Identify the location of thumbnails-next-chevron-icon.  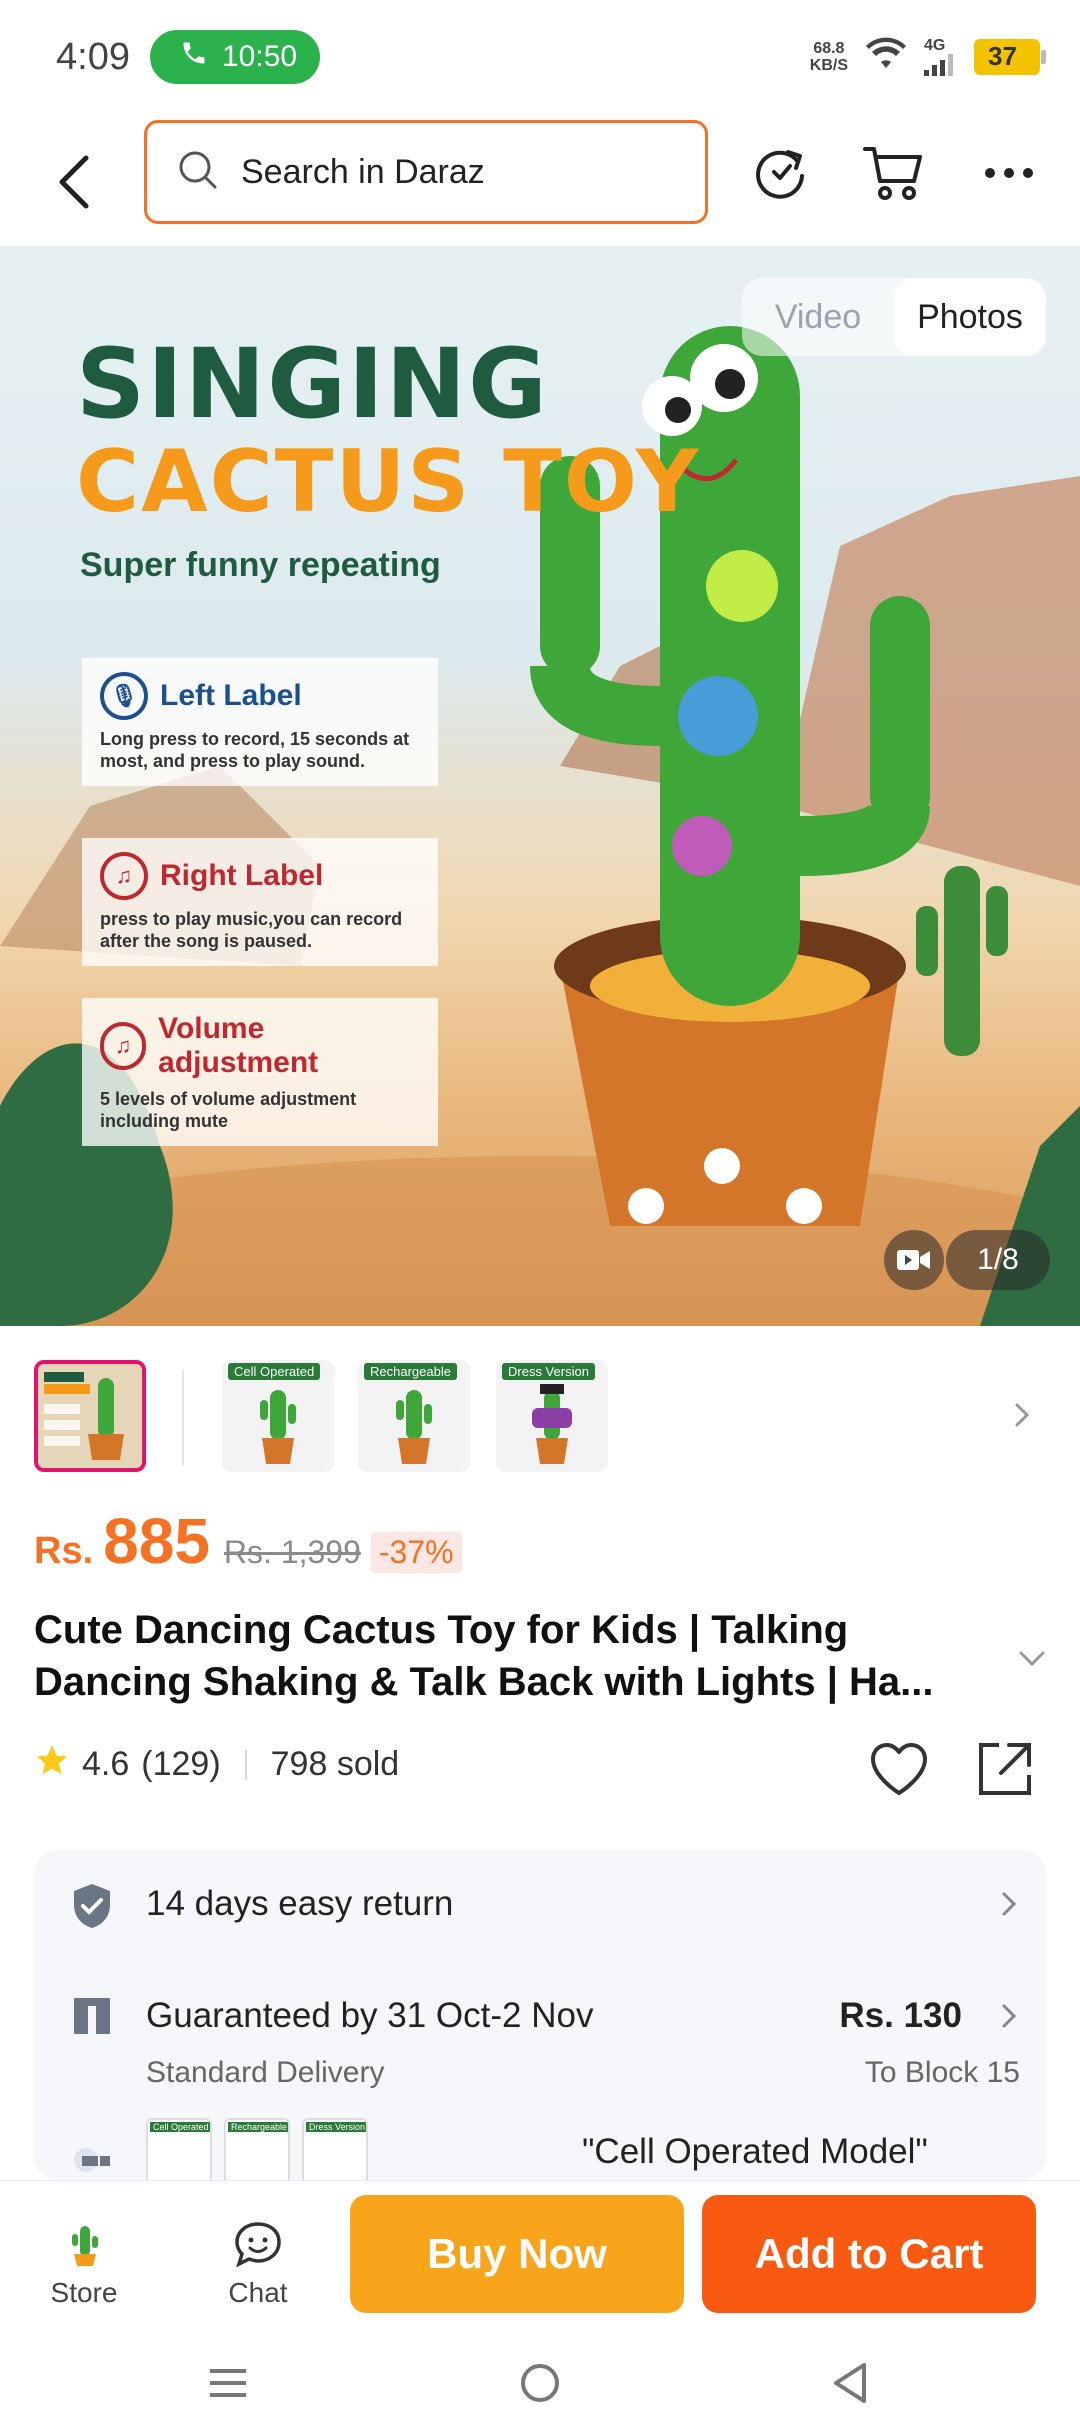
(1022, 1417).